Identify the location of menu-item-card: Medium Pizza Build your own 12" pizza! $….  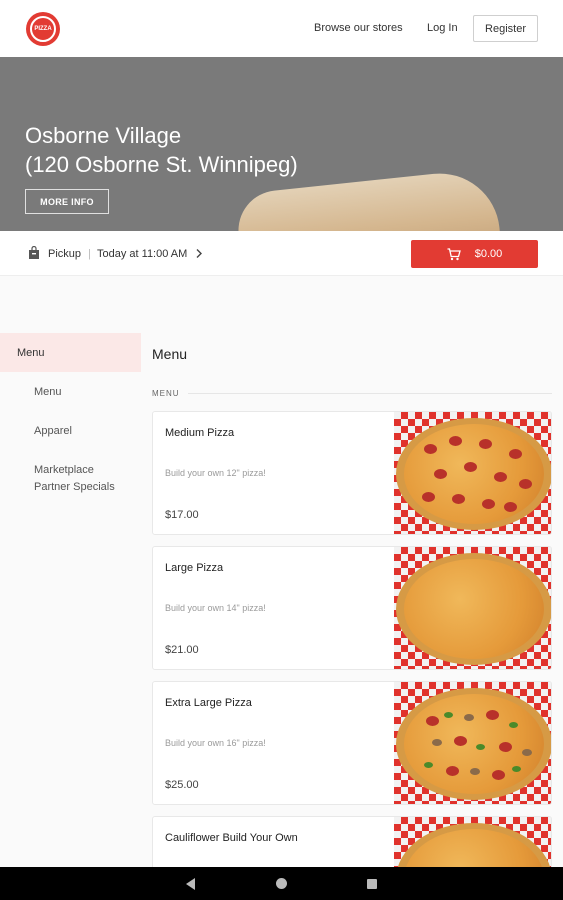
(352, 473).